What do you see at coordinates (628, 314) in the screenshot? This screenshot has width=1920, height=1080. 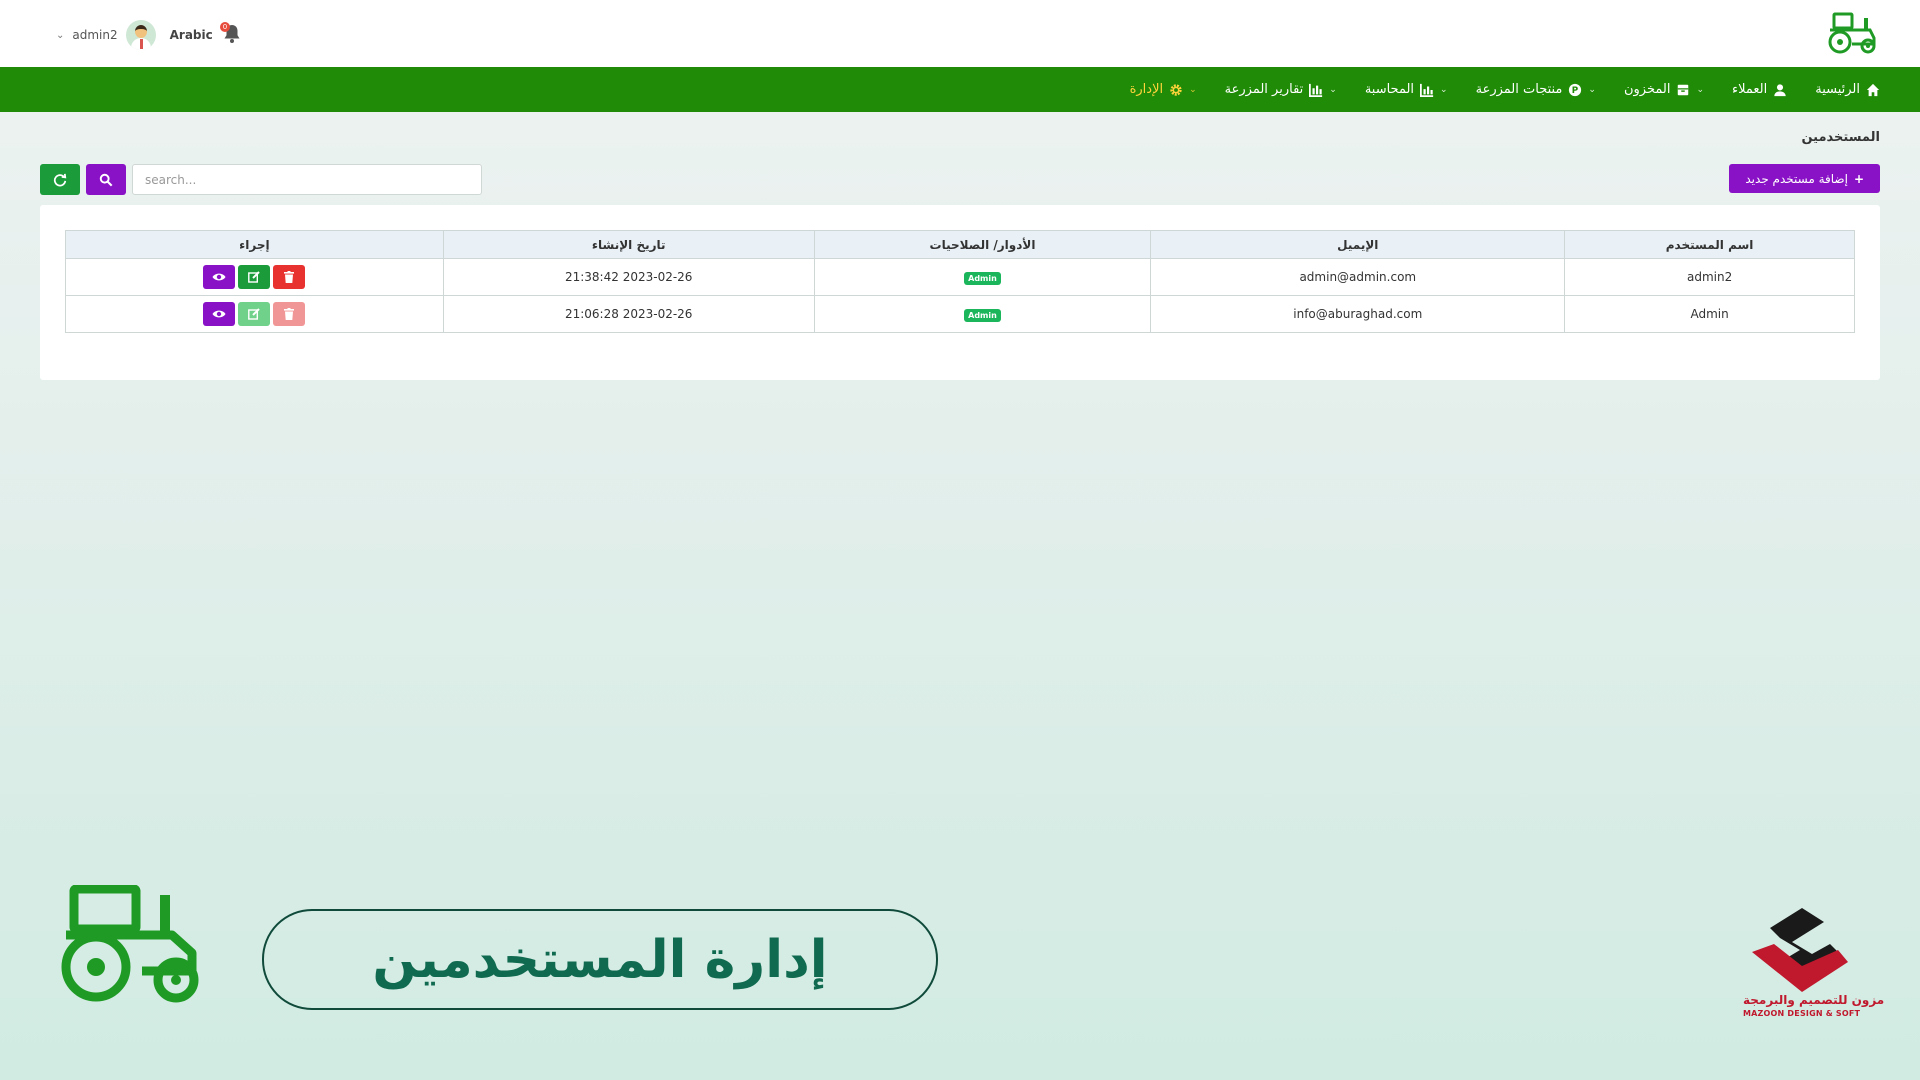 I see `cell-created: 2023-02-26 21:06:28` at bounding box center [628, 314].